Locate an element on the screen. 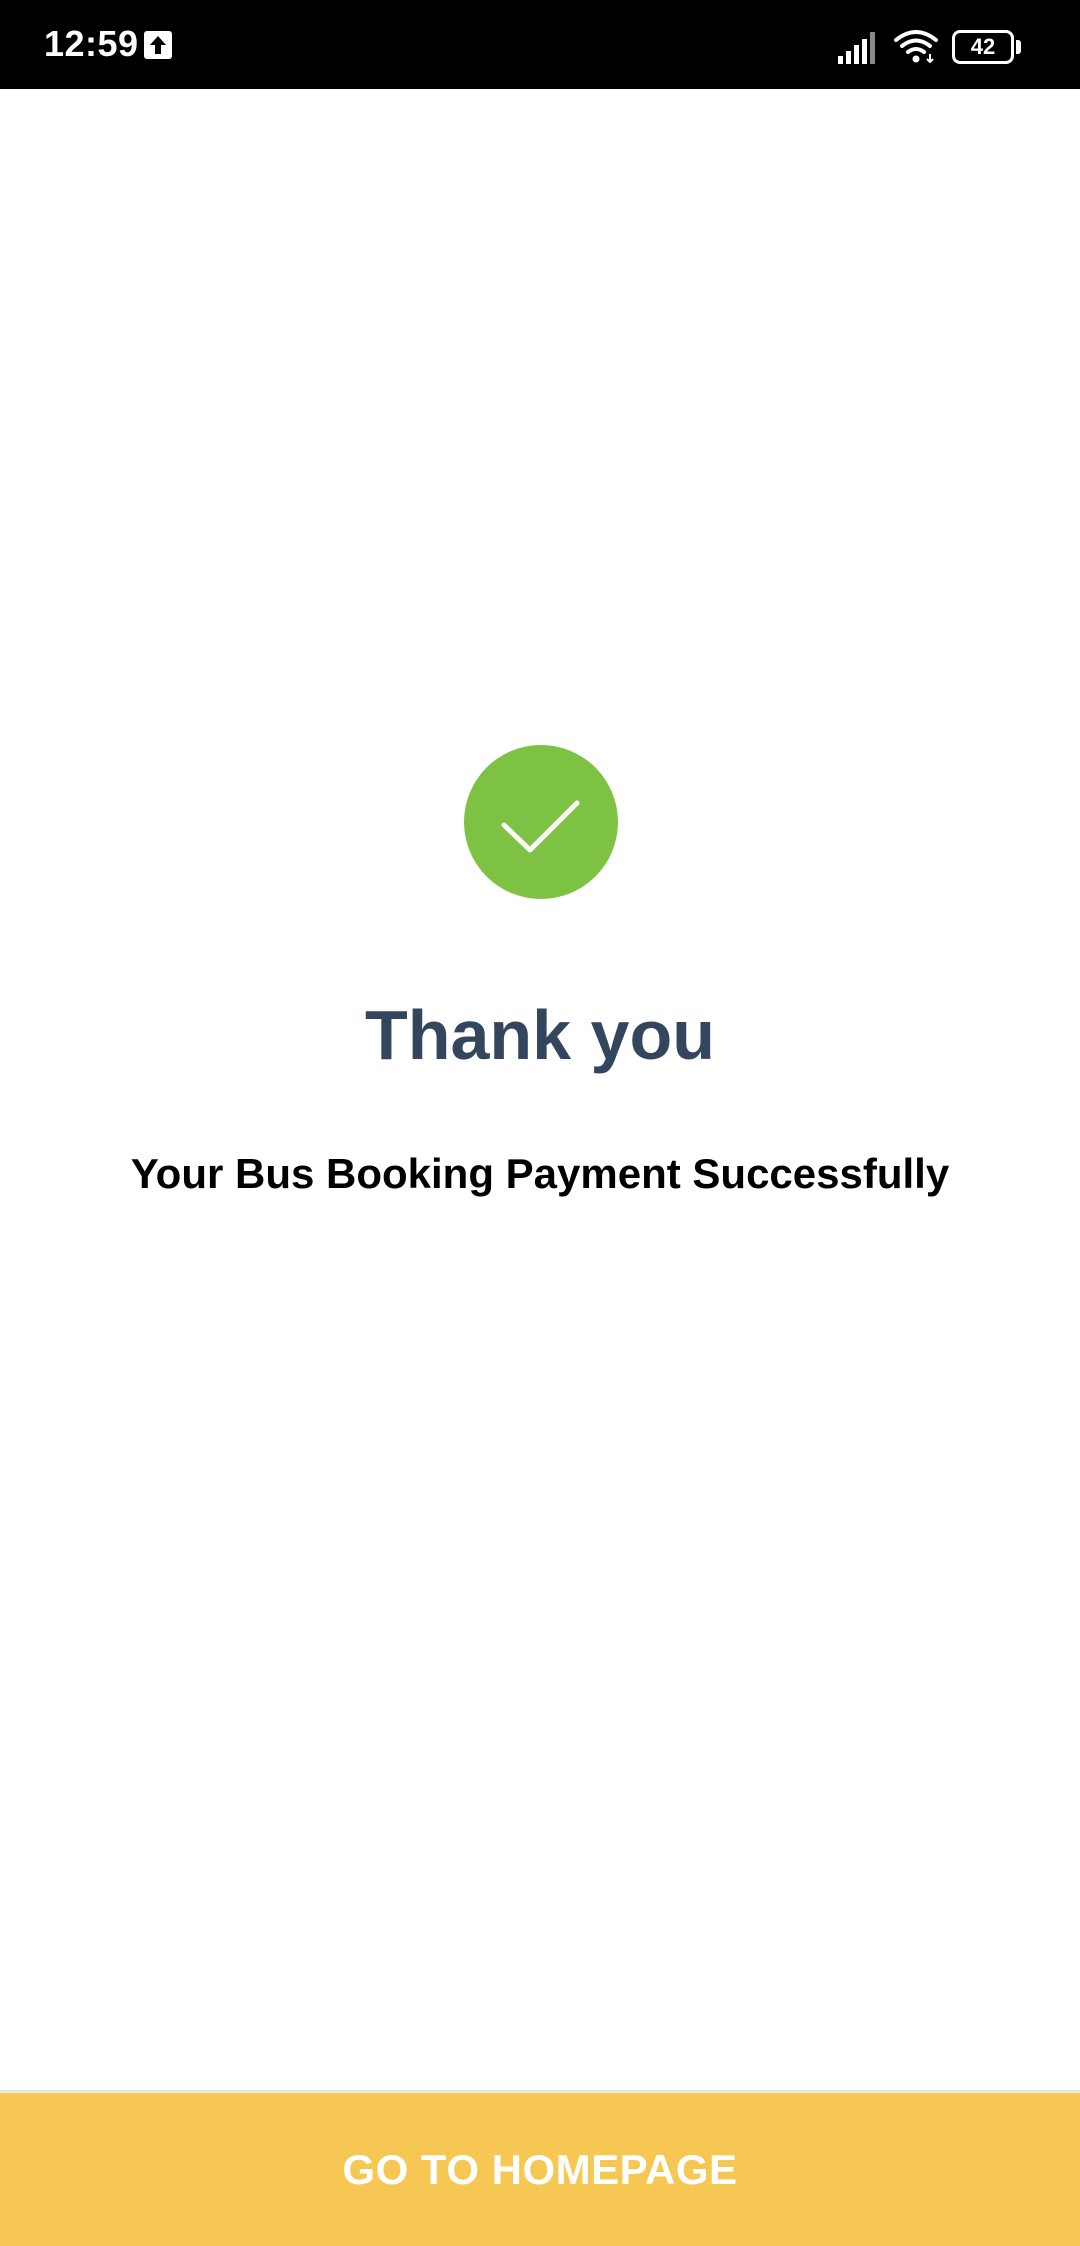 Image resolution: width=1080 pixels, height=2246 pixels. signal-icon is located at coordinates (859, 47).